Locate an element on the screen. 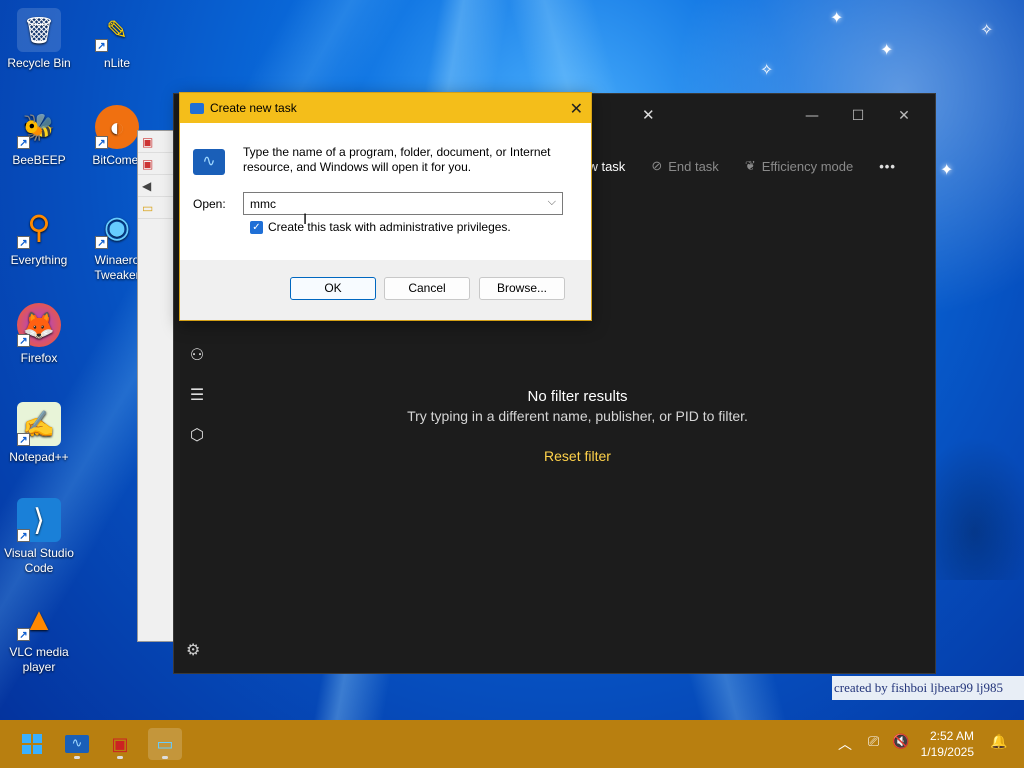 The height and width of the screenshot is (768, 1024). open-input-value: mmc is located at coordinates (263, 204).